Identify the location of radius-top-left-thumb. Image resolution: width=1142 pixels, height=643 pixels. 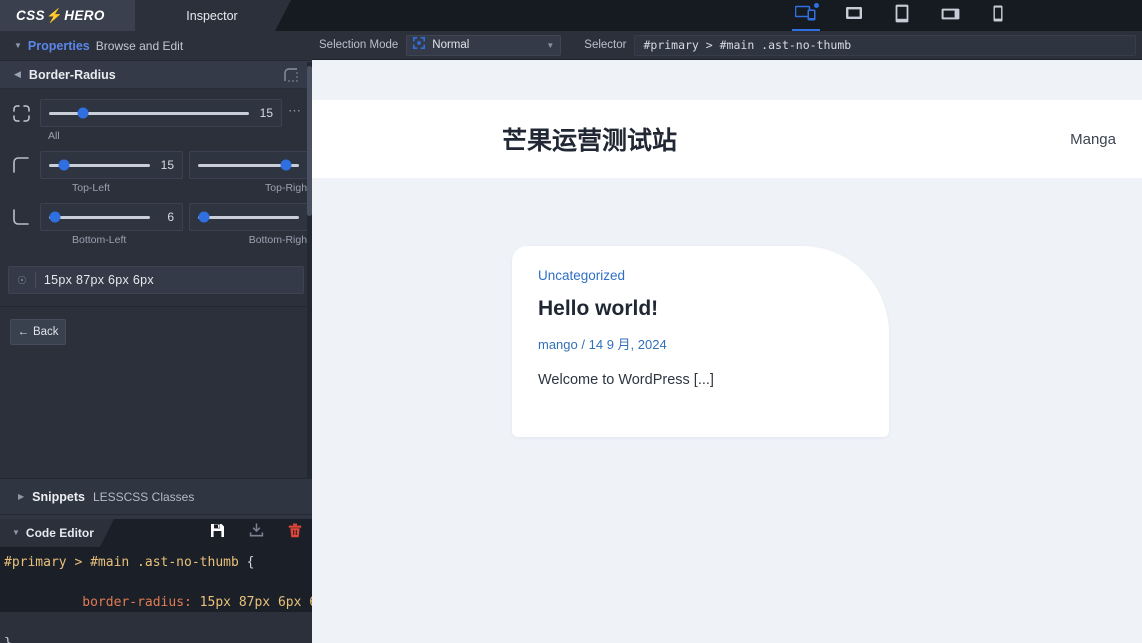
(64, 165).